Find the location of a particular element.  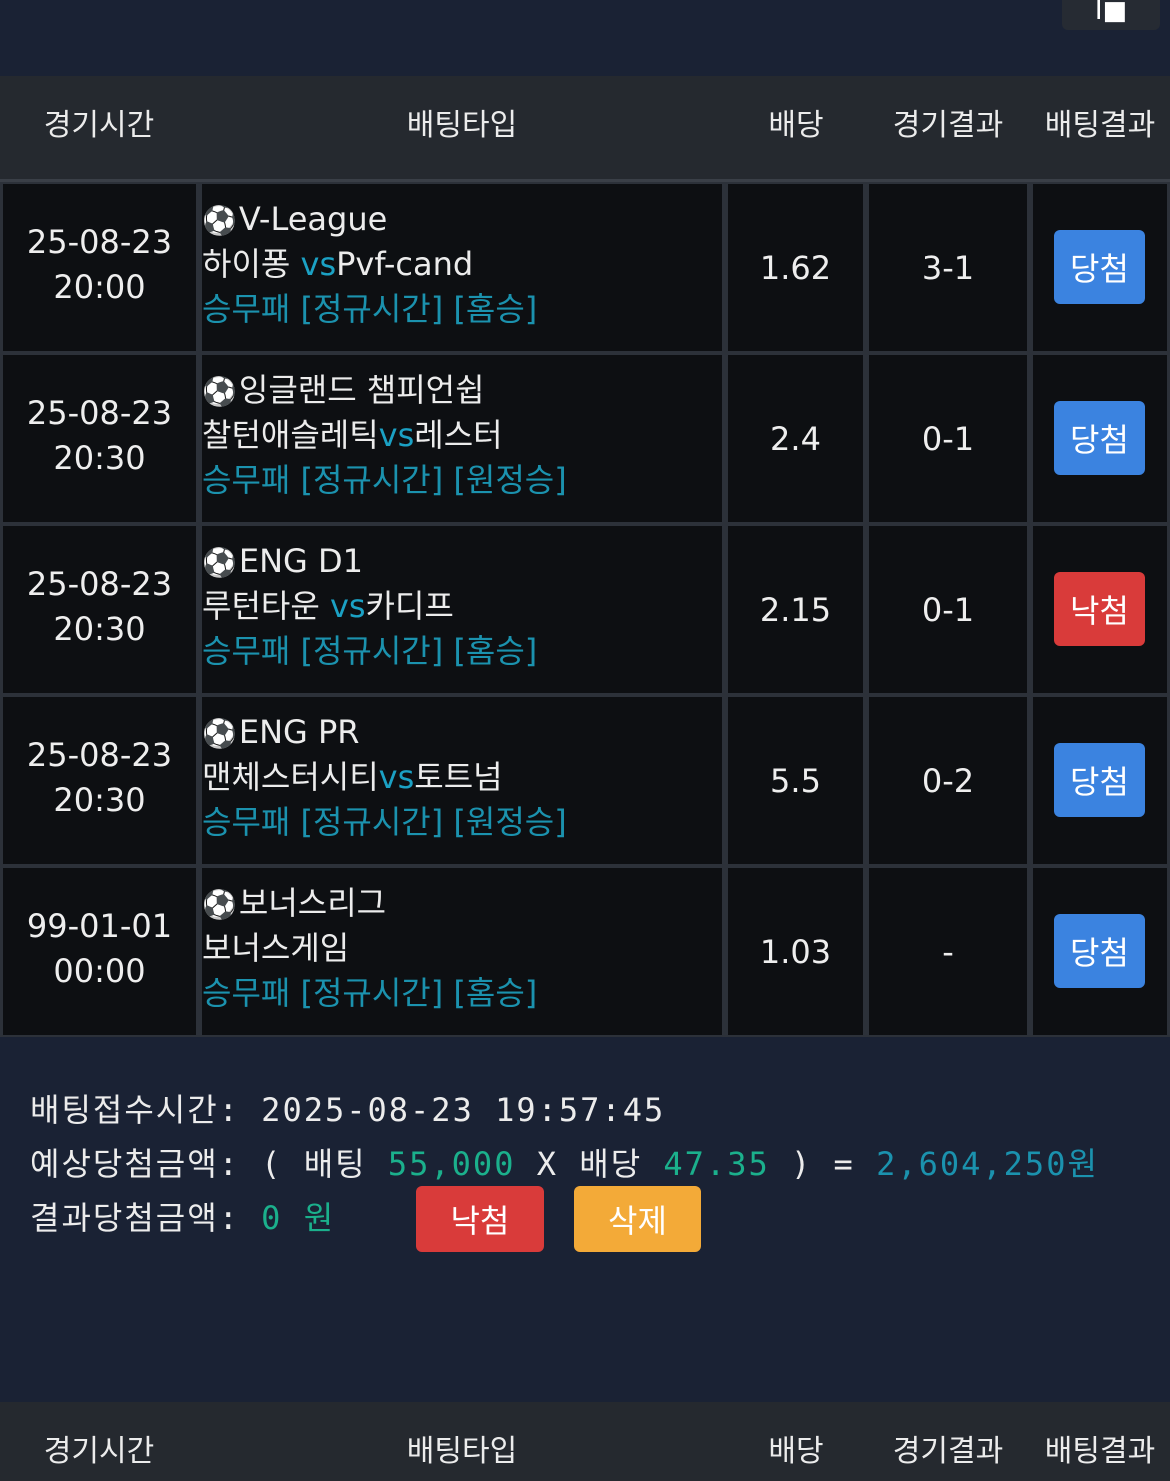

match-result: 0-2 is located at coordinates (948, 780).